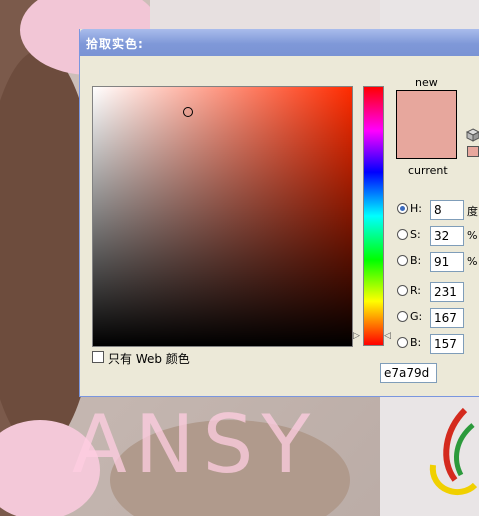 The image size is (479, 516). I want to click on current-color-label: current, so click(428, 170).